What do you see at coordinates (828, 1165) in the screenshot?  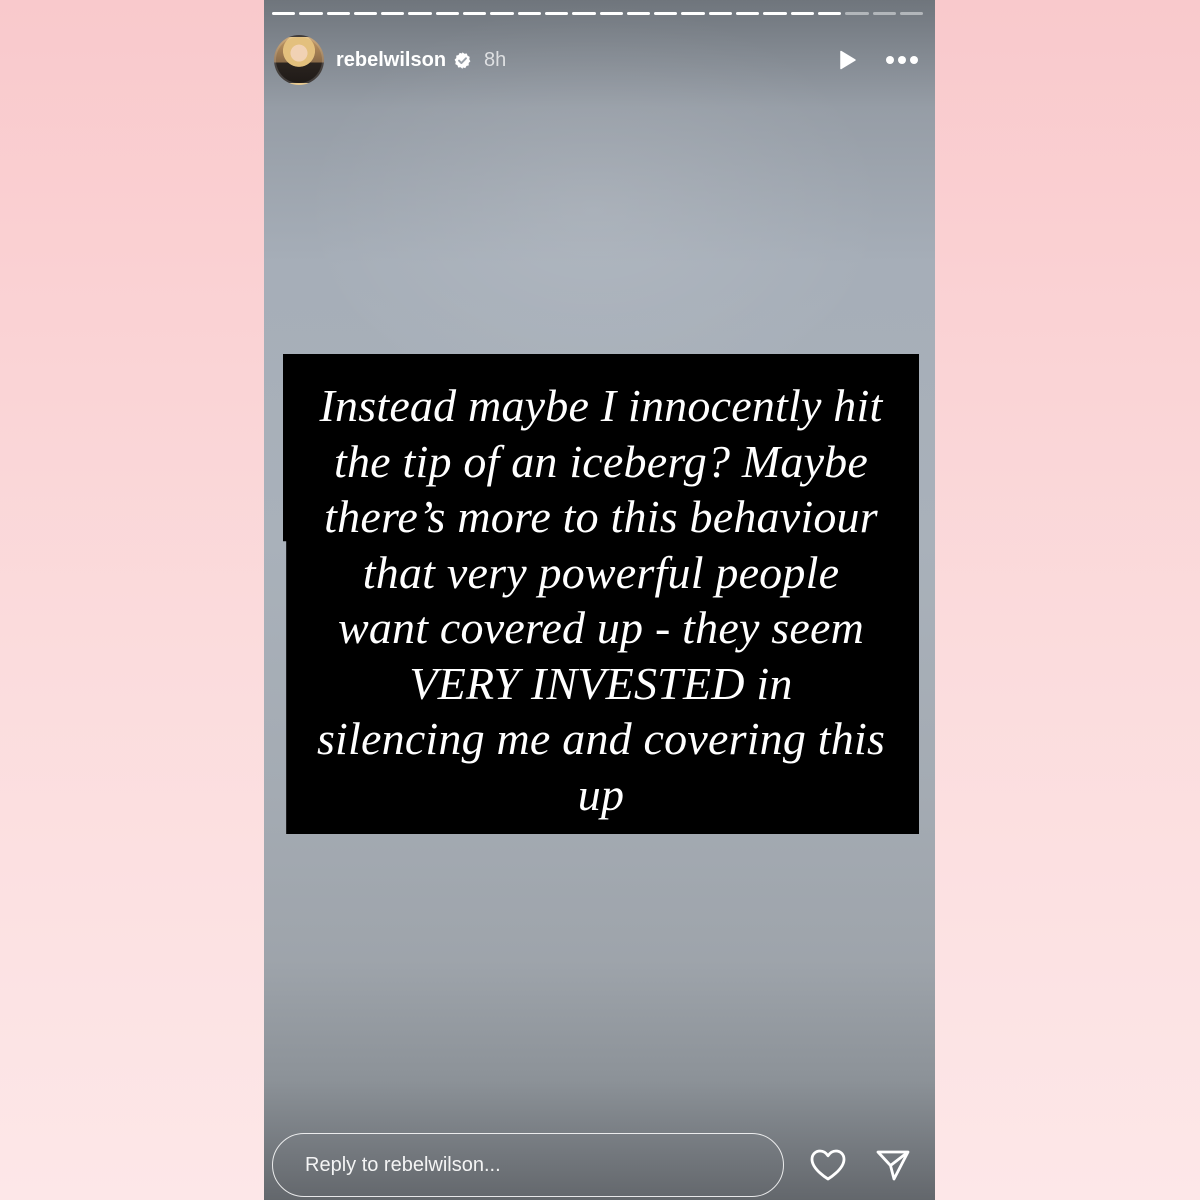 I see `heart-icon` at bounding box center [828, 1165].